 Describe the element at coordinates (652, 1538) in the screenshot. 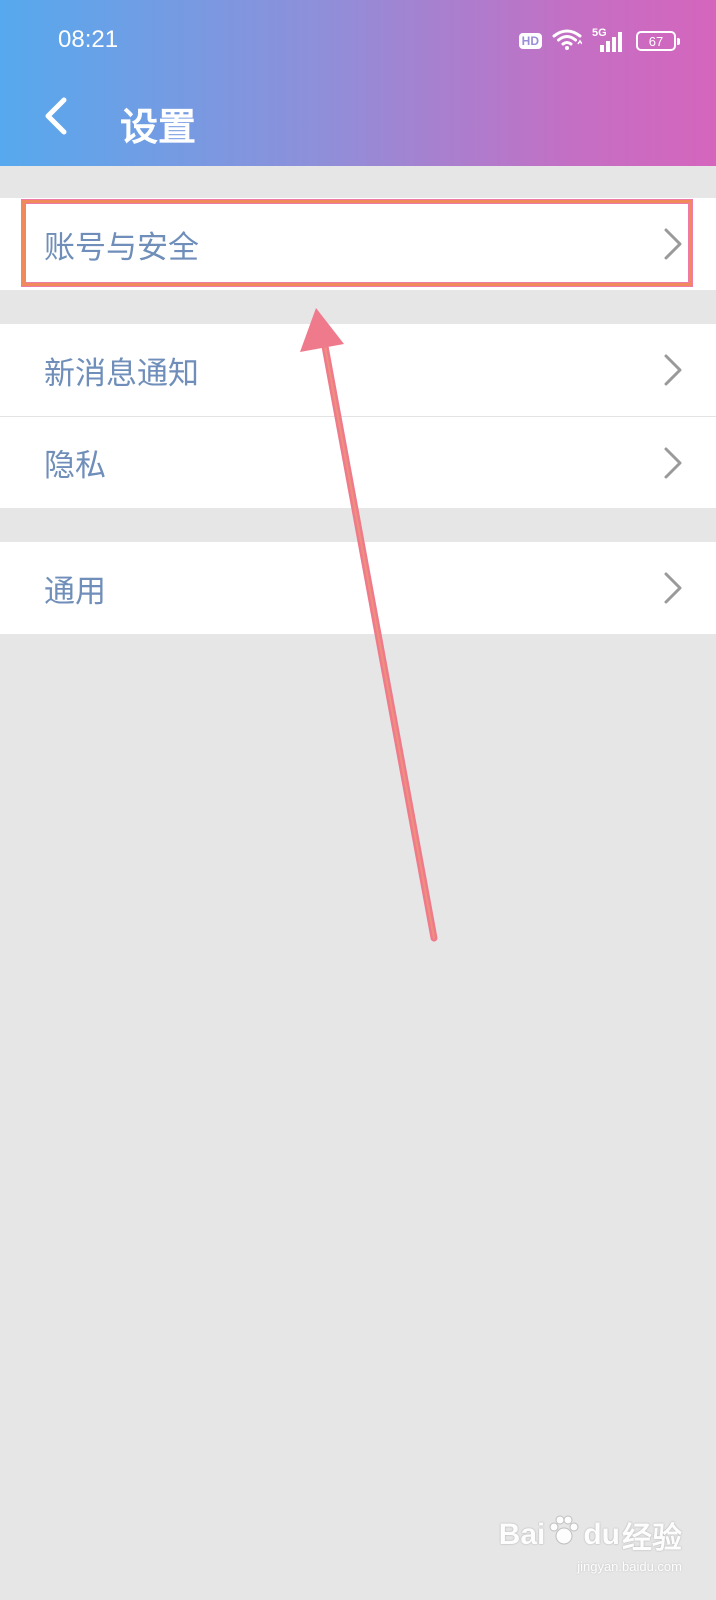

I see `watermark-logo-jingyan: 经验` at that location.